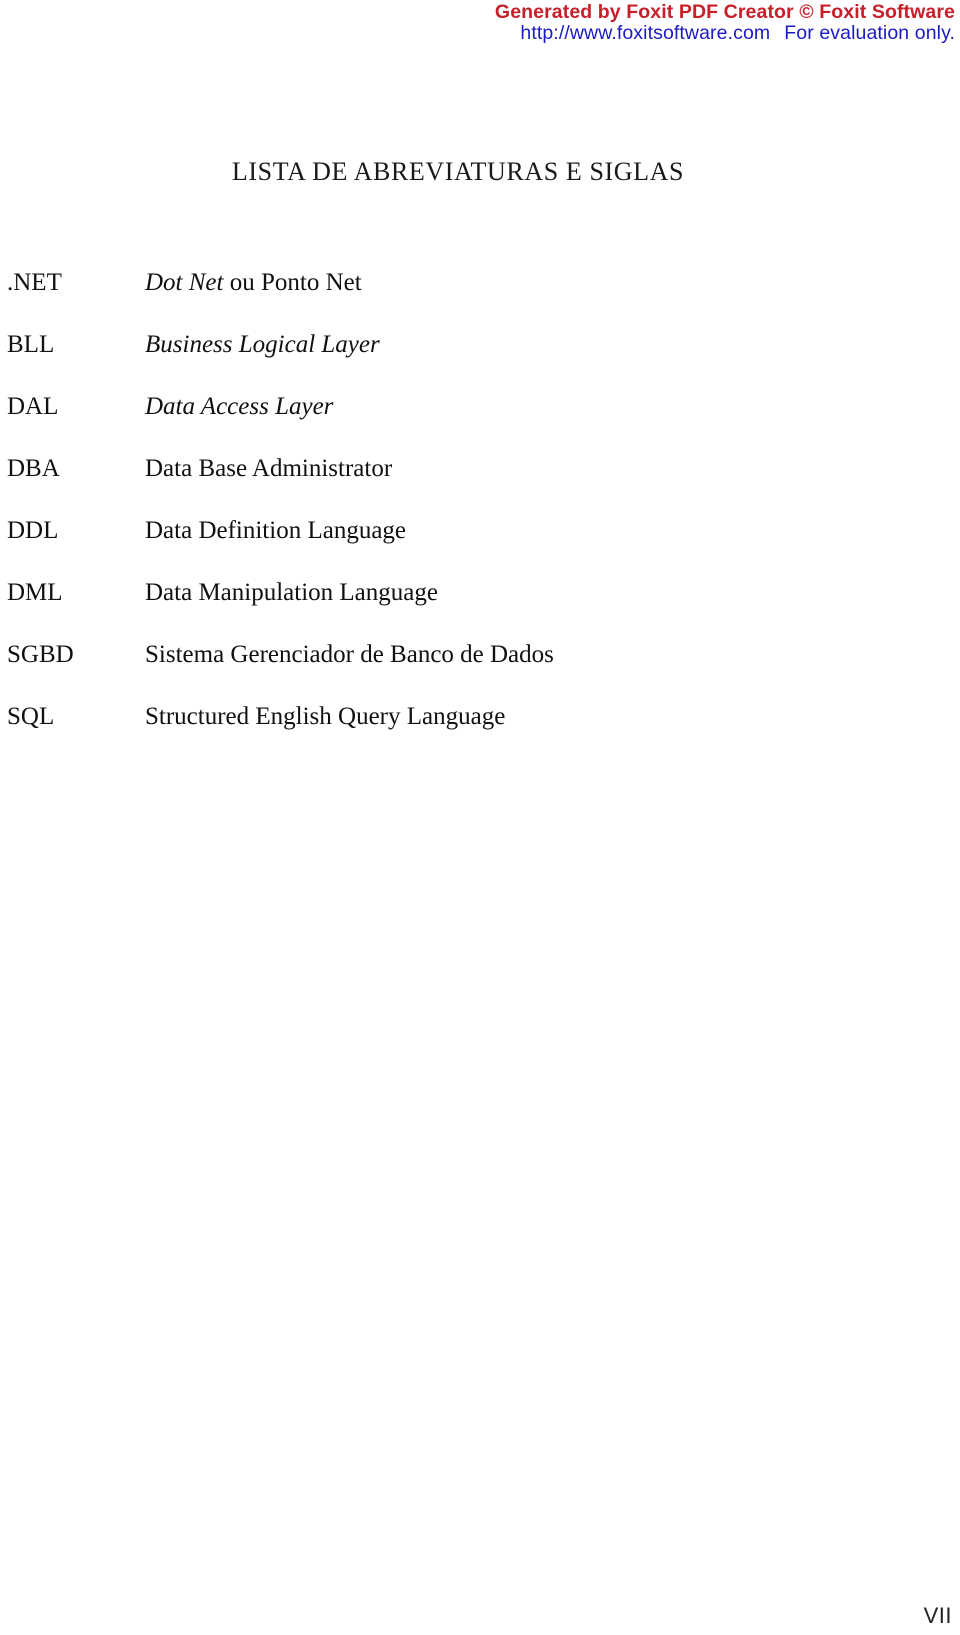 The image size is (960, 1635). What do you see at coordinates (480, 547) in the screenshot?
I see `abbreviation-row: DDL Data Definition Language` at bounding box center [480, 547].